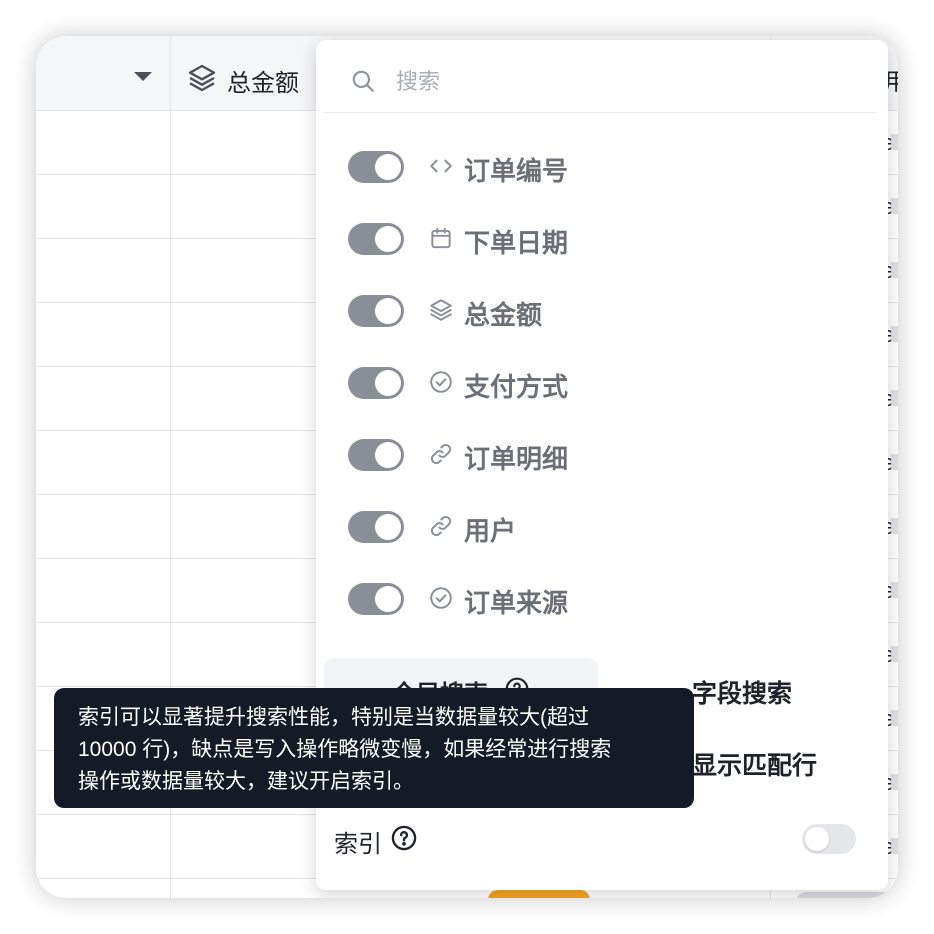  I want to click on field-search-option: 字段搜索, so click(742, 692).